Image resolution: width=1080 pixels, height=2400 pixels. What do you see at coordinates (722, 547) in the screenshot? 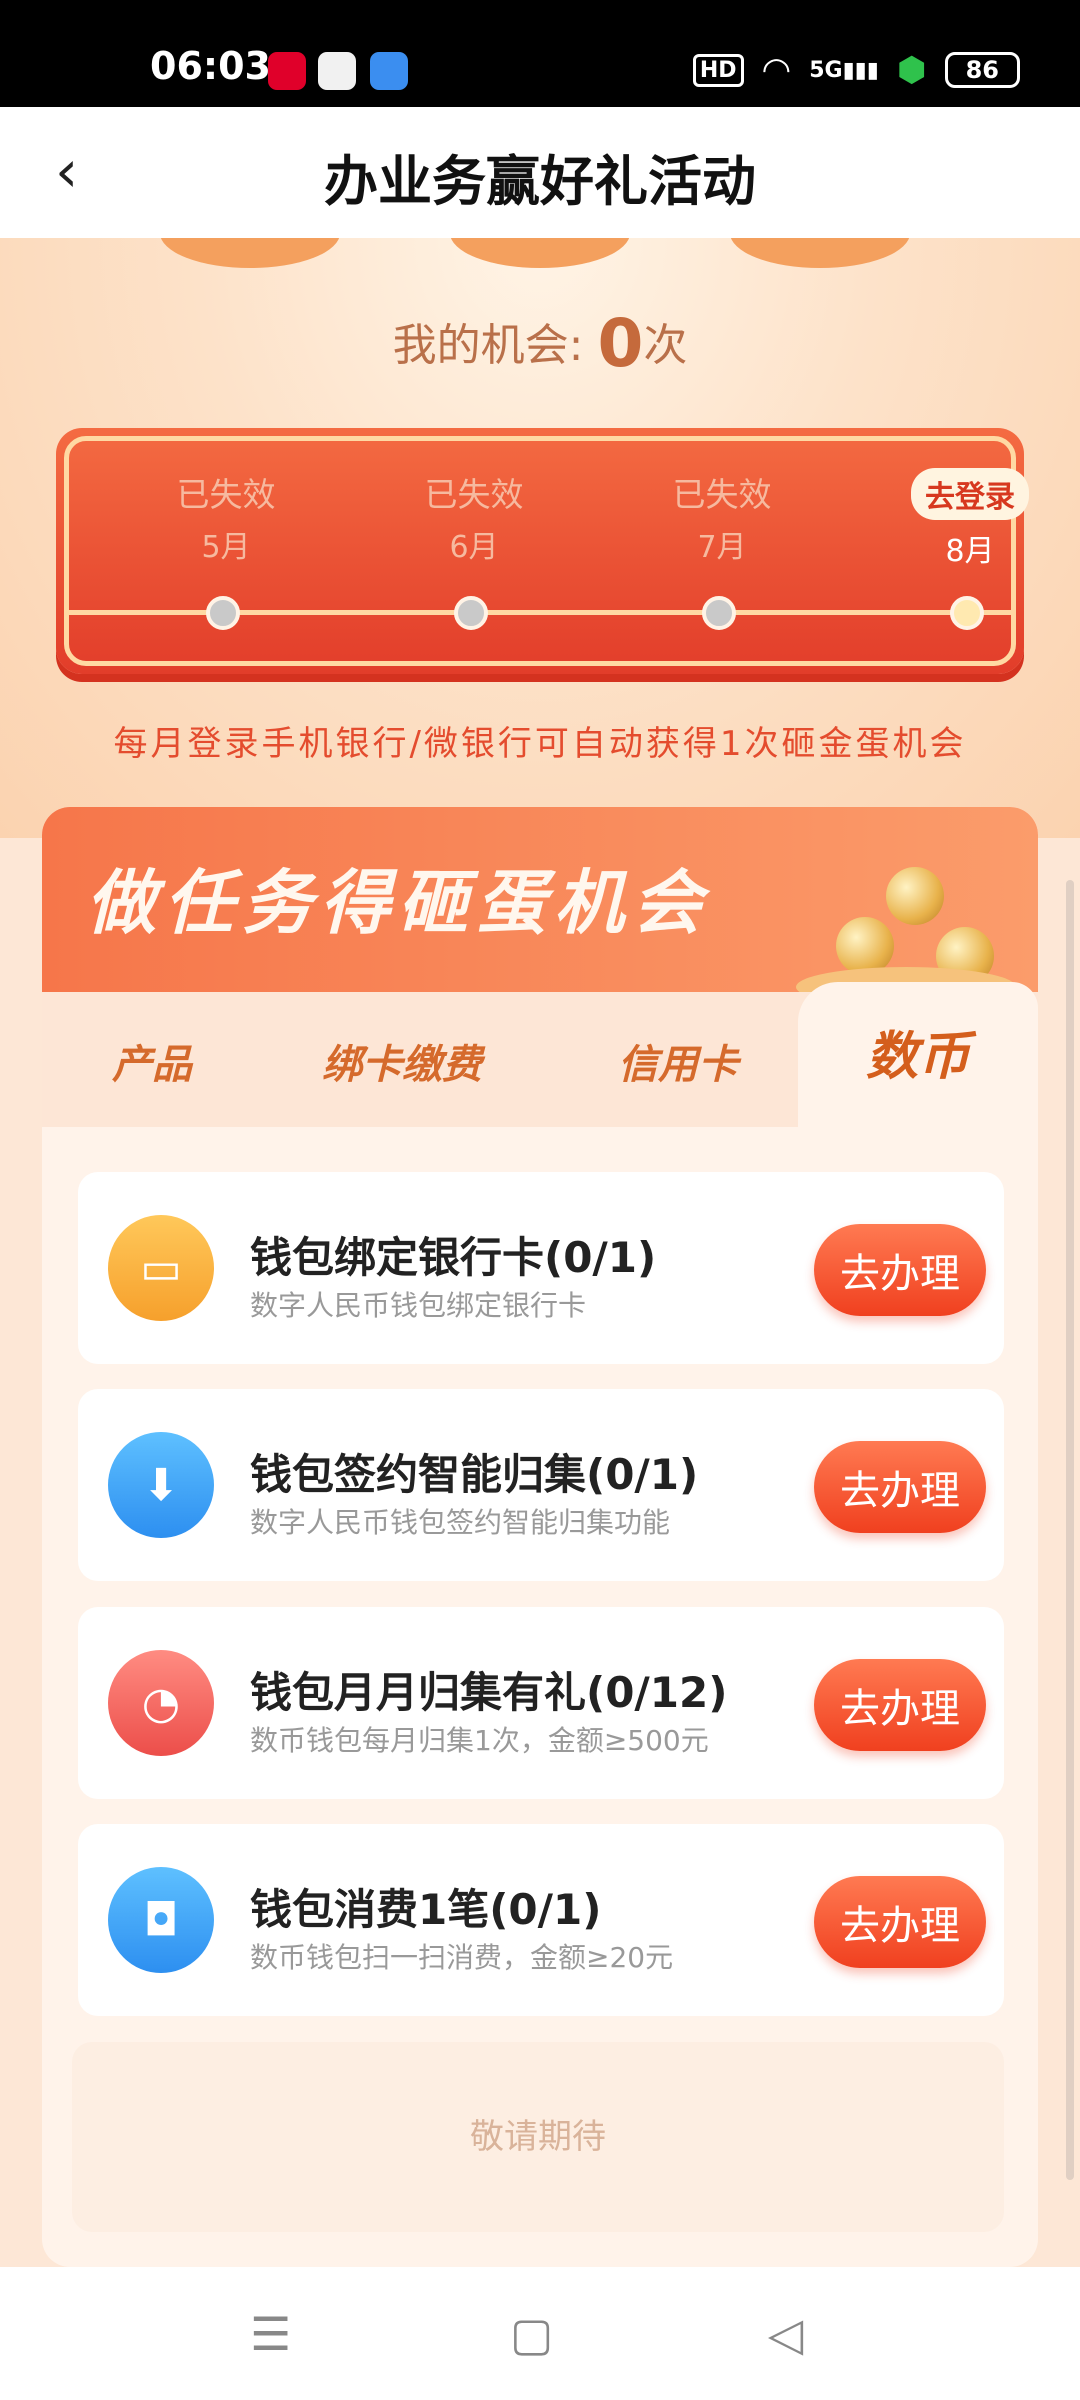
I see `timeline-month: 7月` at bounding box center [722, 547].